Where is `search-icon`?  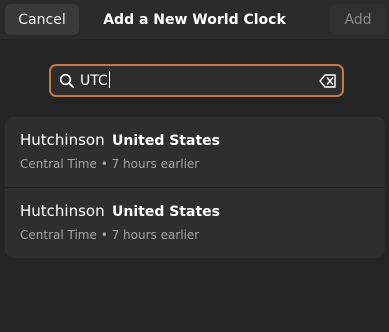
search-icon is located at coordinates (66, 80).